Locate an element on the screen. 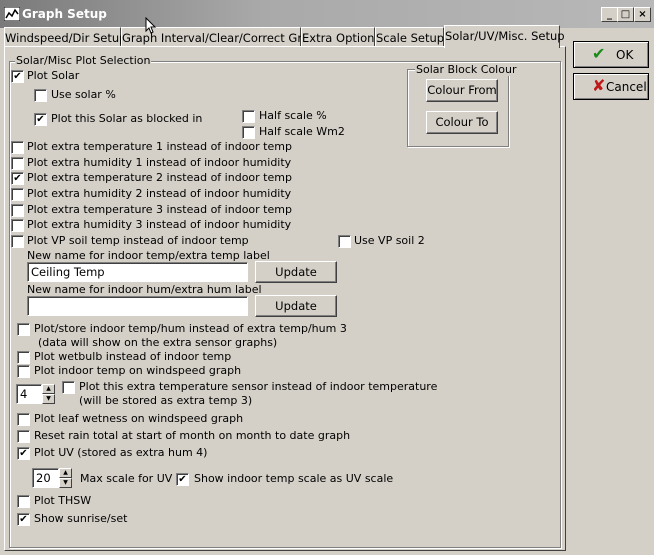 The image size is (654, 555). uv-scale-input: 20 is located at coordinates (45, 478).